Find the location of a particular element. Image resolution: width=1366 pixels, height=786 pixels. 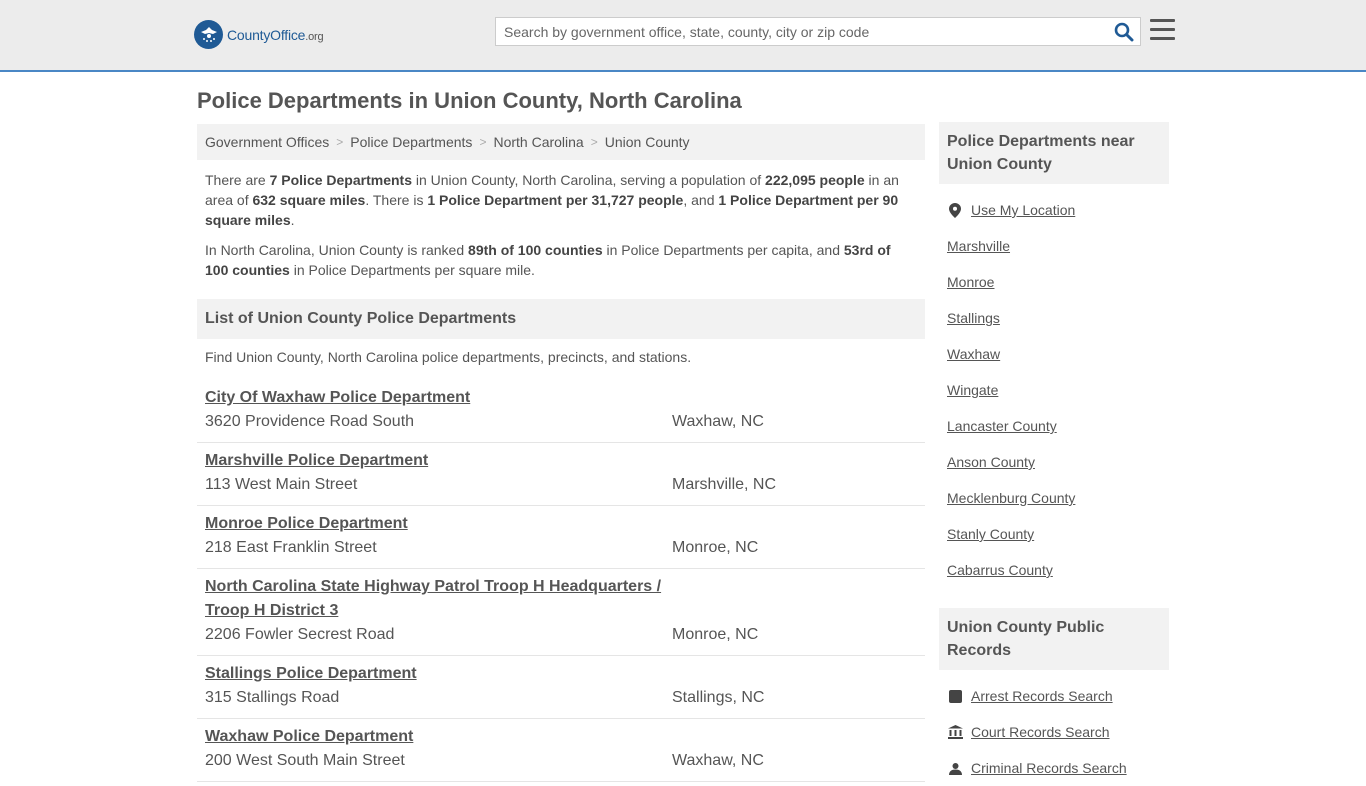

department-link: Marshville Police Department is located at coordinates (440, 461).